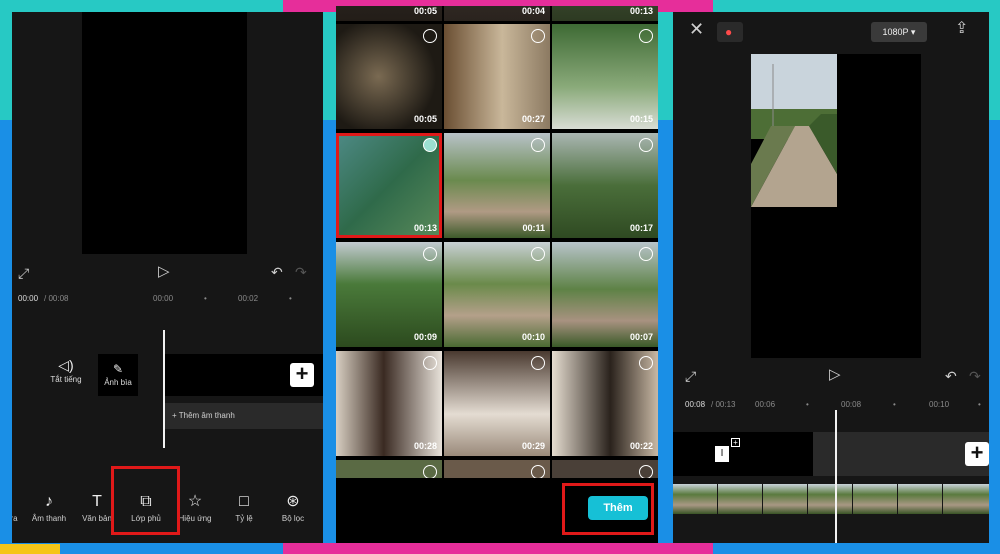 This screenshot has width=1000, height=554. Describe the element at coordinates (608, 509) in the screenshot. I see `add-button-highlight` at that location.